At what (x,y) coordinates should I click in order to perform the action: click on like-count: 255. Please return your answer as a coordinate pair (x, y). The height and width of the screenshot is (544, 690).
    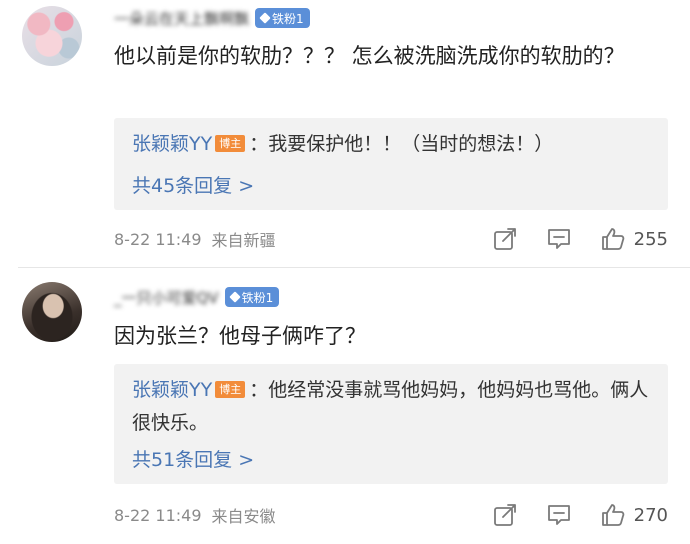
    Looking at the image, I should click on (650, 239).